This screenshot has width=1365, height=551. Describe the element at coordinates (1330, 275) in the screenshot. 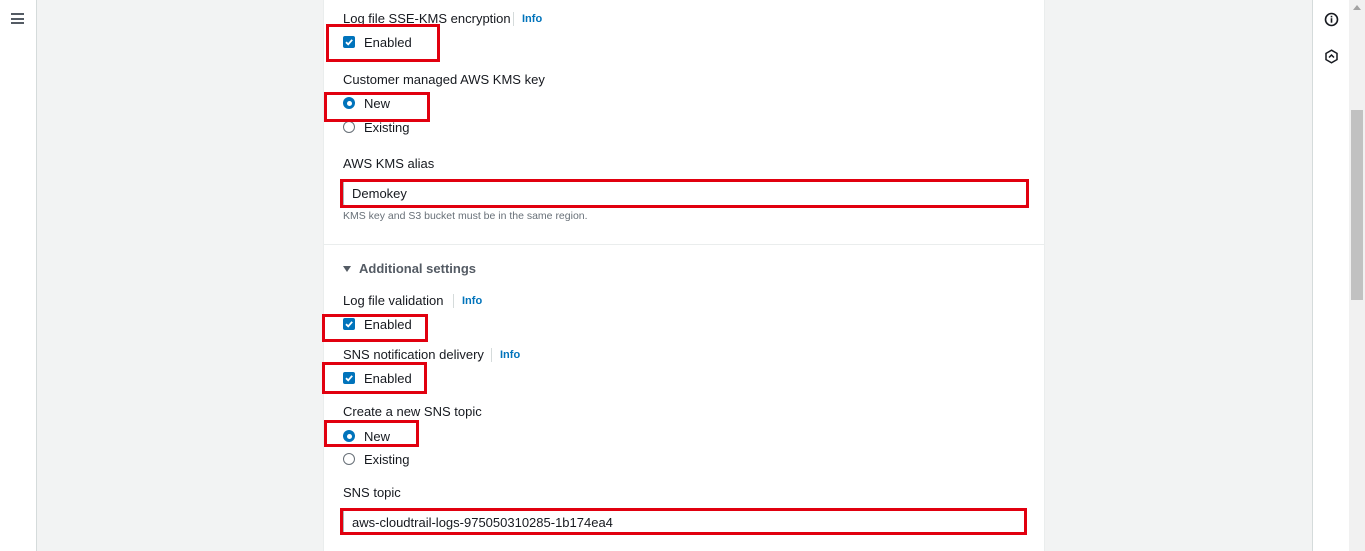

I see `right-tools-rail` at that location.